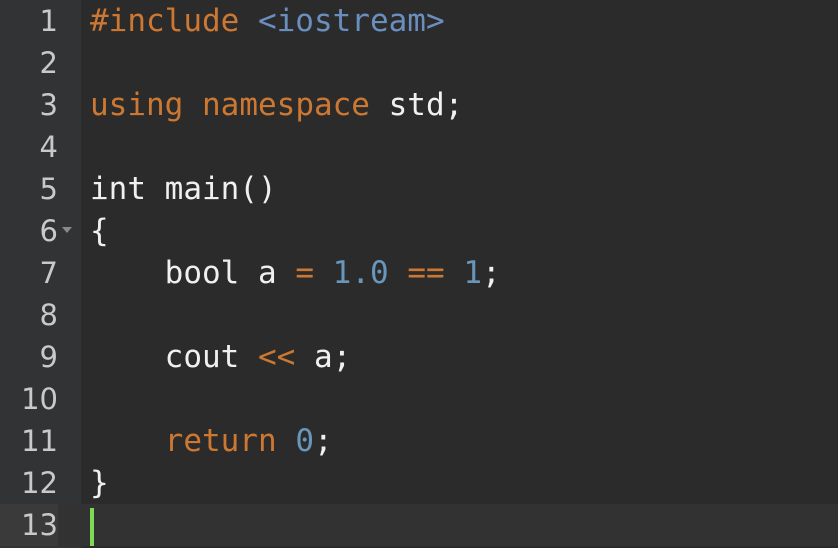 Image resolution: width=838 pixels, height=548 pixels. What do you see at coordinates (39, 441) in the screenshot?
I see `line-number: 11` at bounding box center [39, 441].